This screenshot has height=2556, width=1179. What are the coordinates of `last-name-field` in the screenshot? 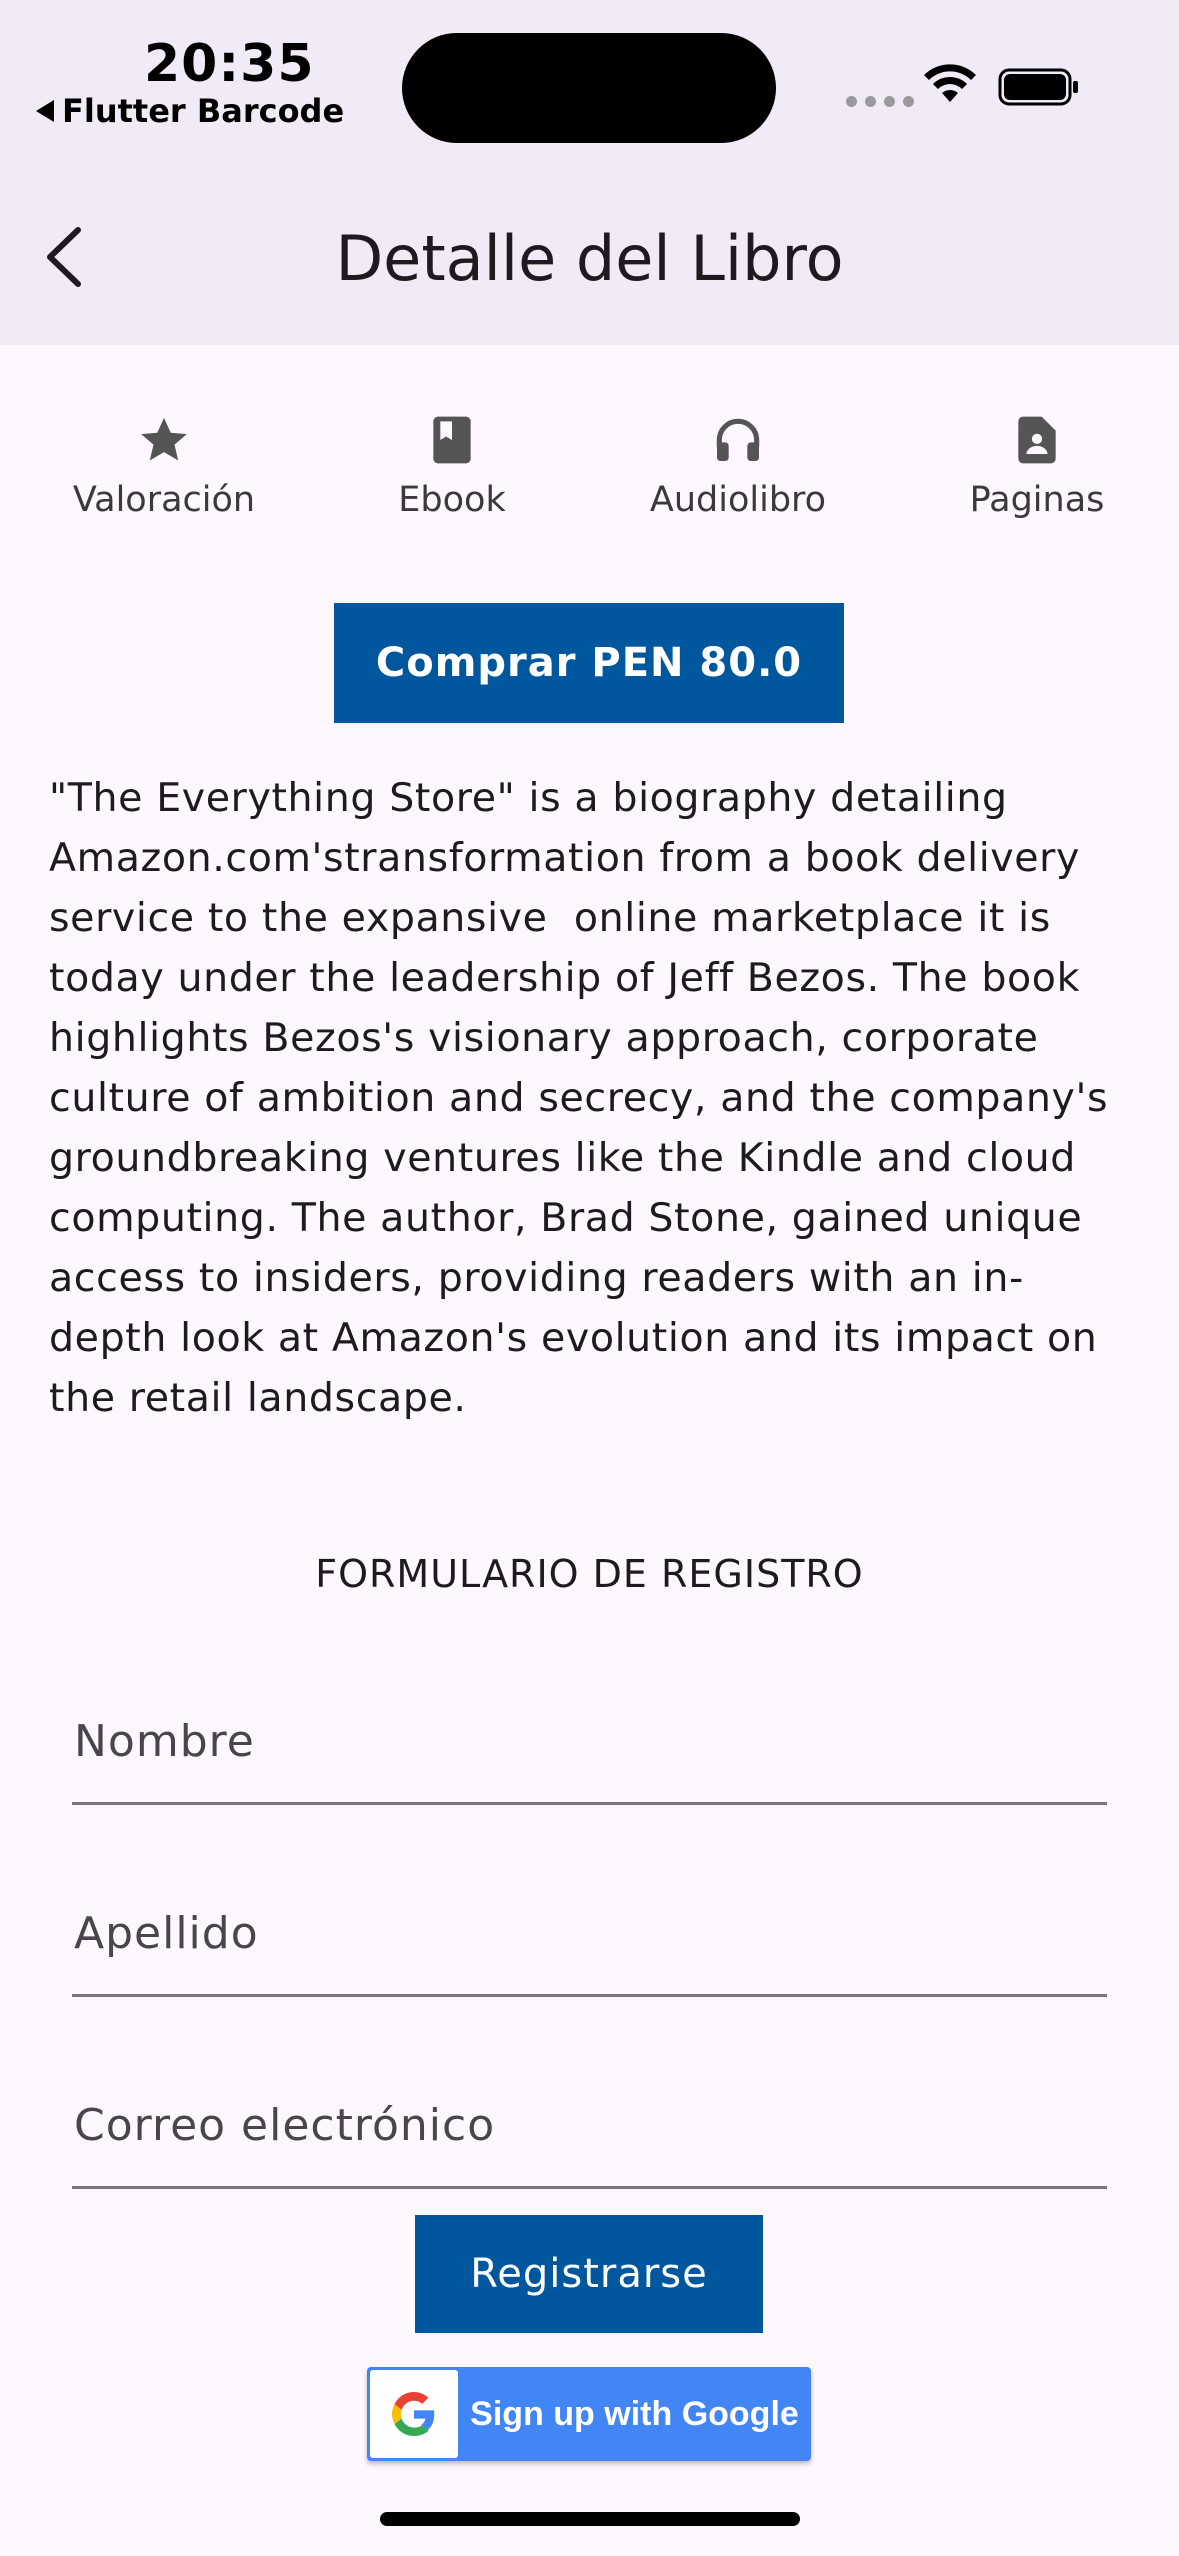 It's located at (590, 1934).